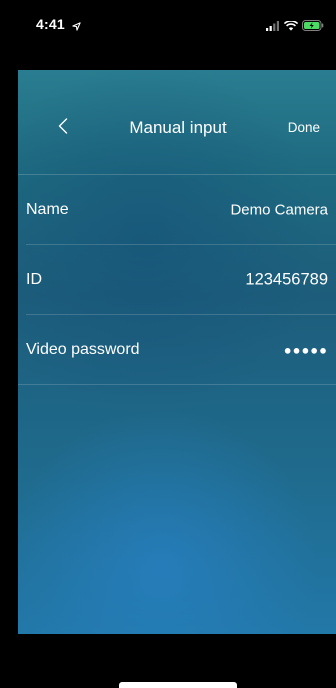  Describe the element at coordinates (178, 685) in the screenshot. I see `home-indicator` at that location.